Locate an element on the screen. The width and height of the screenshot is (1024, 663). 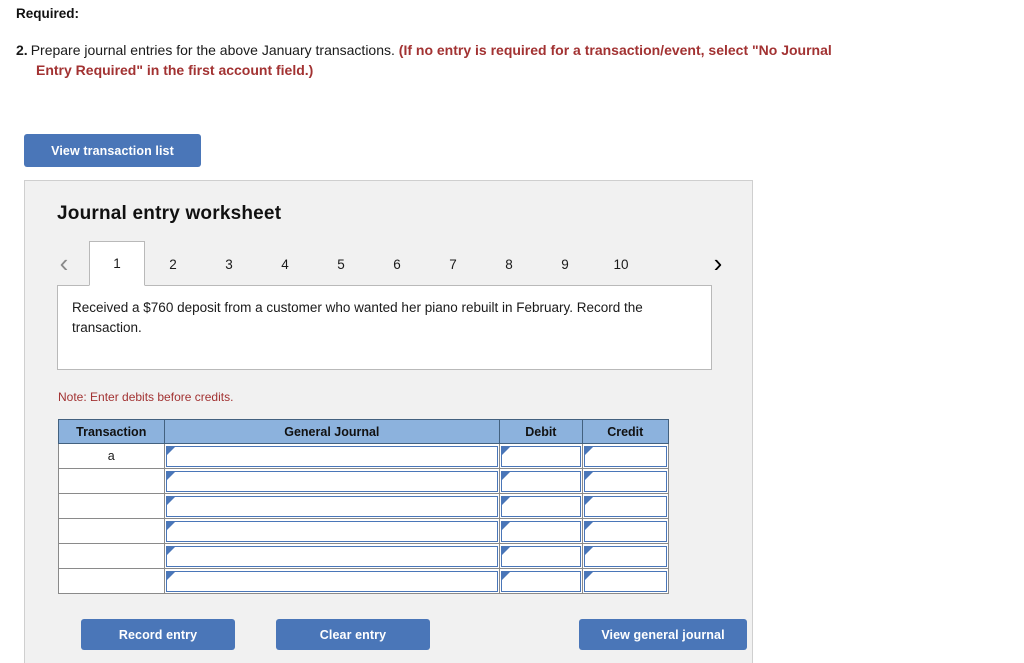
view-transaction-list-button: View transaction list is located at coordinates (112, 150).